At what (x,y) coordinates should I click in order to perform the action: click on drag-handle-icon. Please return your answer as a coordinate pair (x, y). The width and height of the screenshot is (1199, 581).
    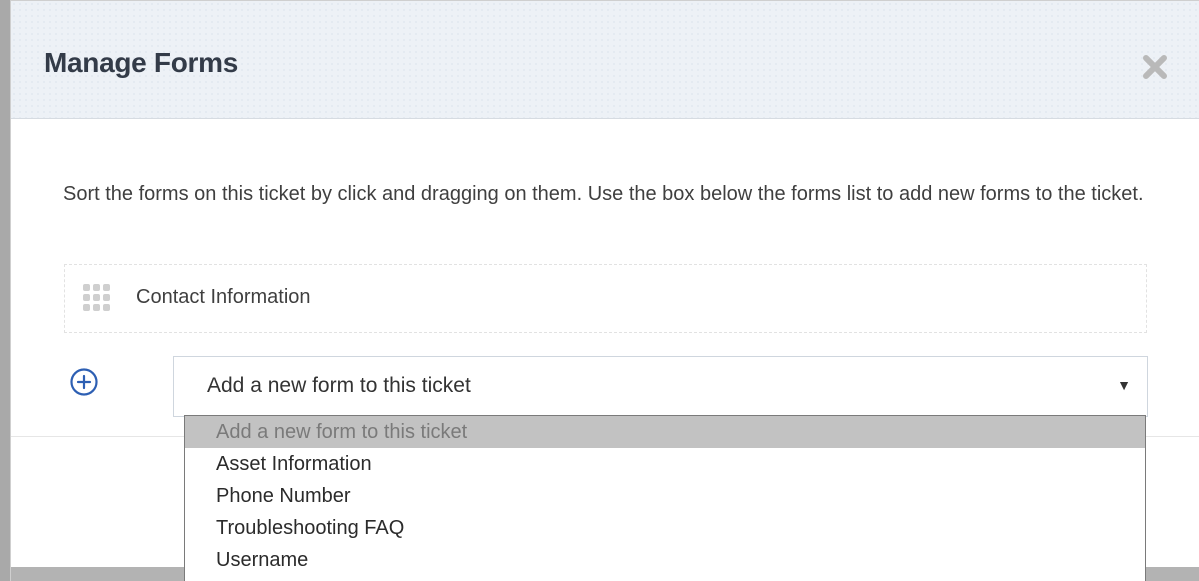
    Looking at the image, I should click on (97, 298).